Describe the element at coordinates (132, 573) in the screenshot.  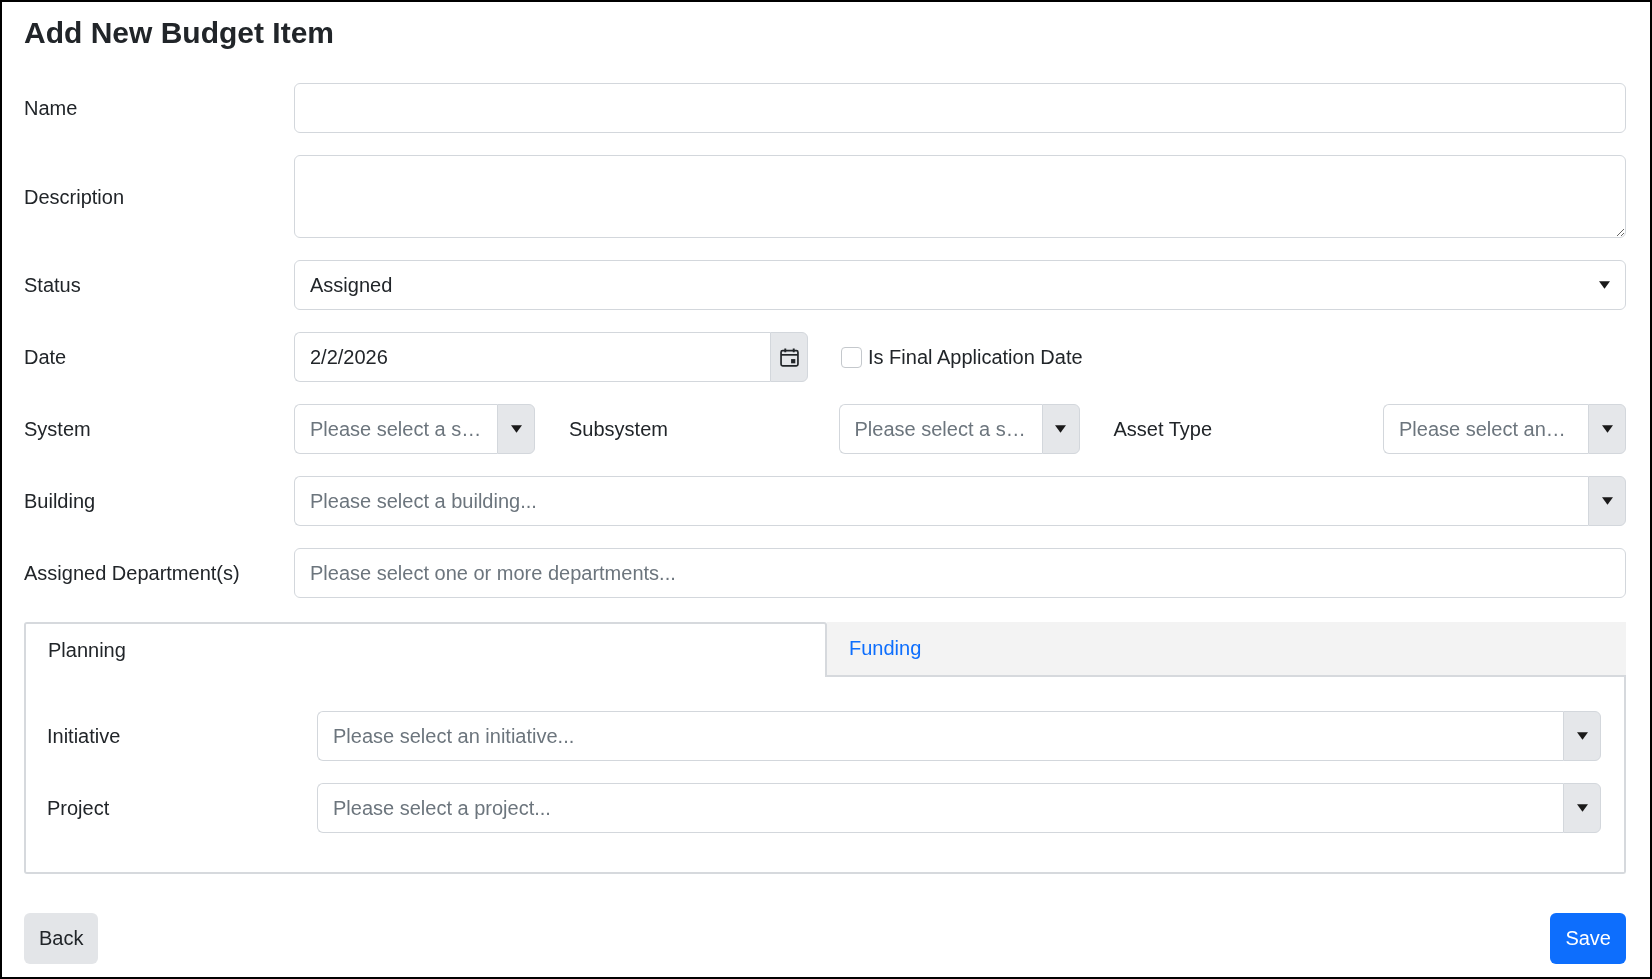
I see `field-label: Assigned Department(s)` at that location.